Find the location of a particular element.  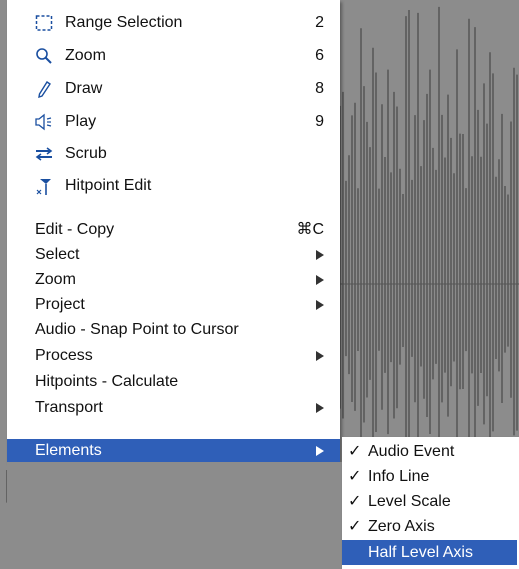

range-selection-icon is located at coordinates (44, 23).